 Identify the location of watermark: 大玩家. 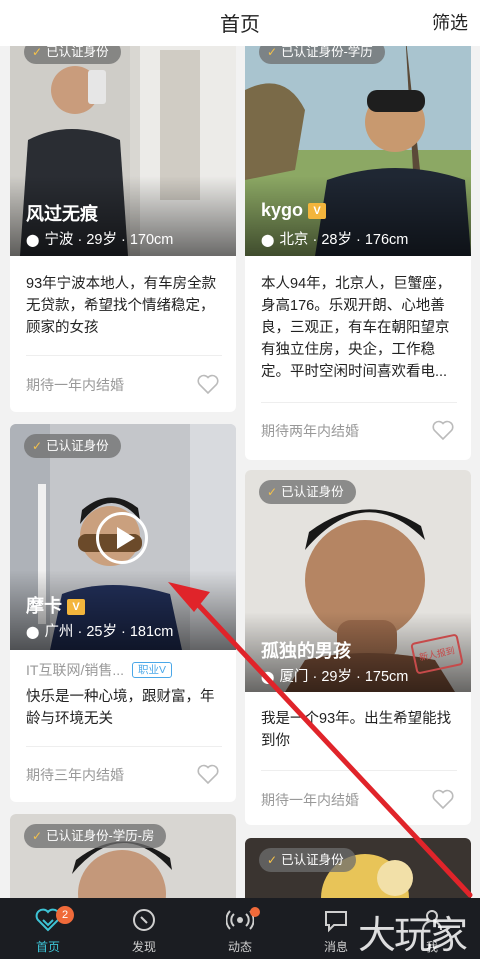
(412, 935).